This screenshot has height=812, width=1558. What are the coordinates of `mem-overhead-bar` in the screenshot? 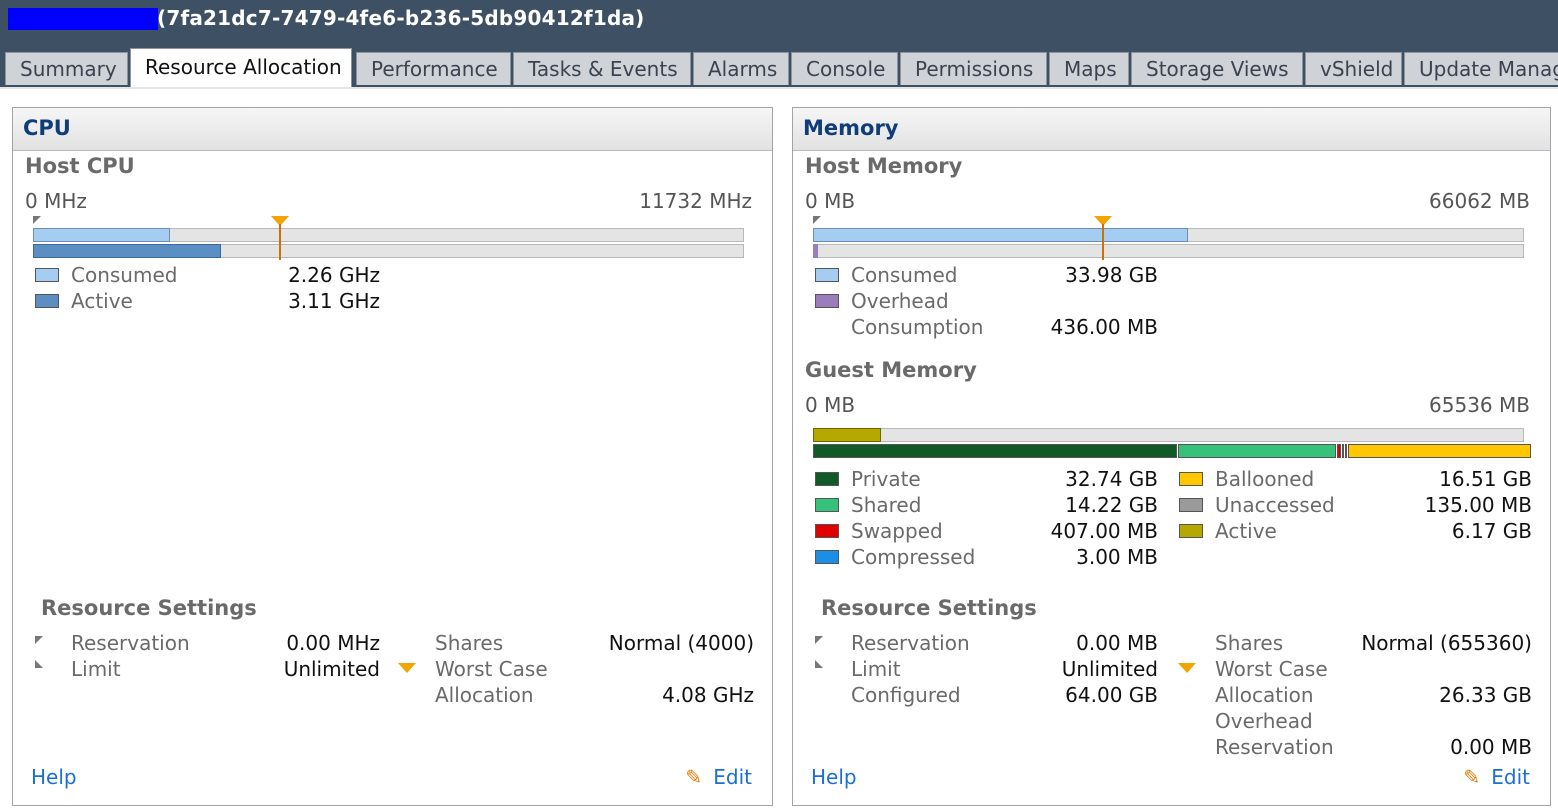 It's located at (815, 251).